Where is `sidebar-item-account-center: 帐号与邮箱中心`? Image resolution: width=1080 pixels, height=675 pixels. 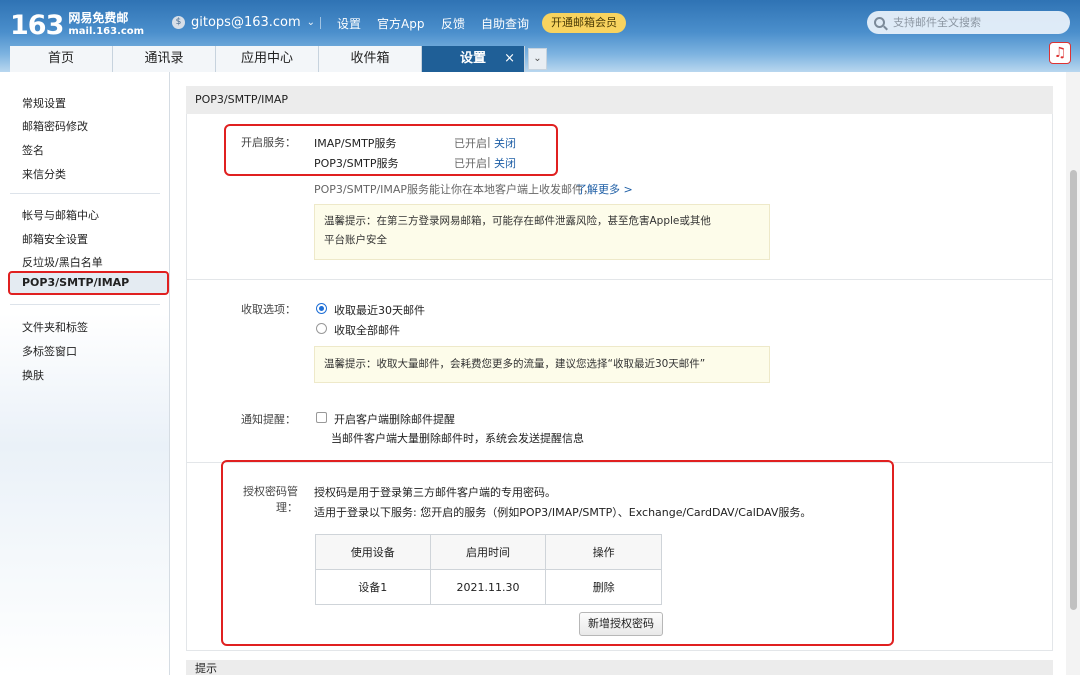 sidebar-item-account-center: 帐号与邮箱中心 is located at coordinates (60, 215).